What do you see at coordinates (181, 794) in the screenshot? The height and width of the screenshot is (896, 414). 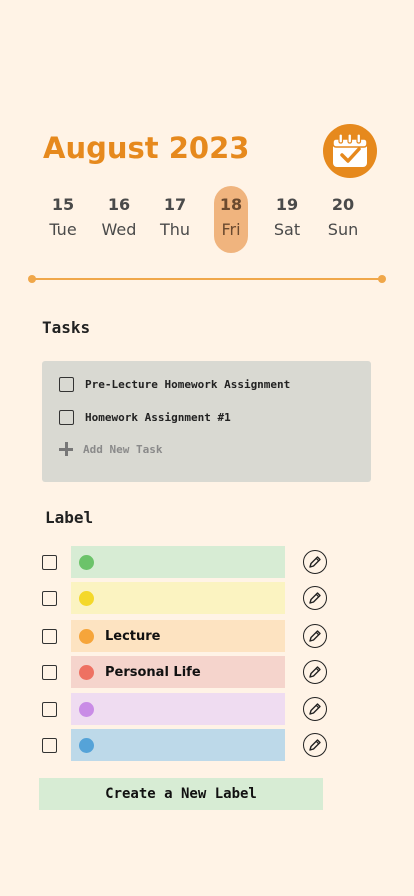 I see `create-label-button: Create a New Label` at bounding box center [181, 794].